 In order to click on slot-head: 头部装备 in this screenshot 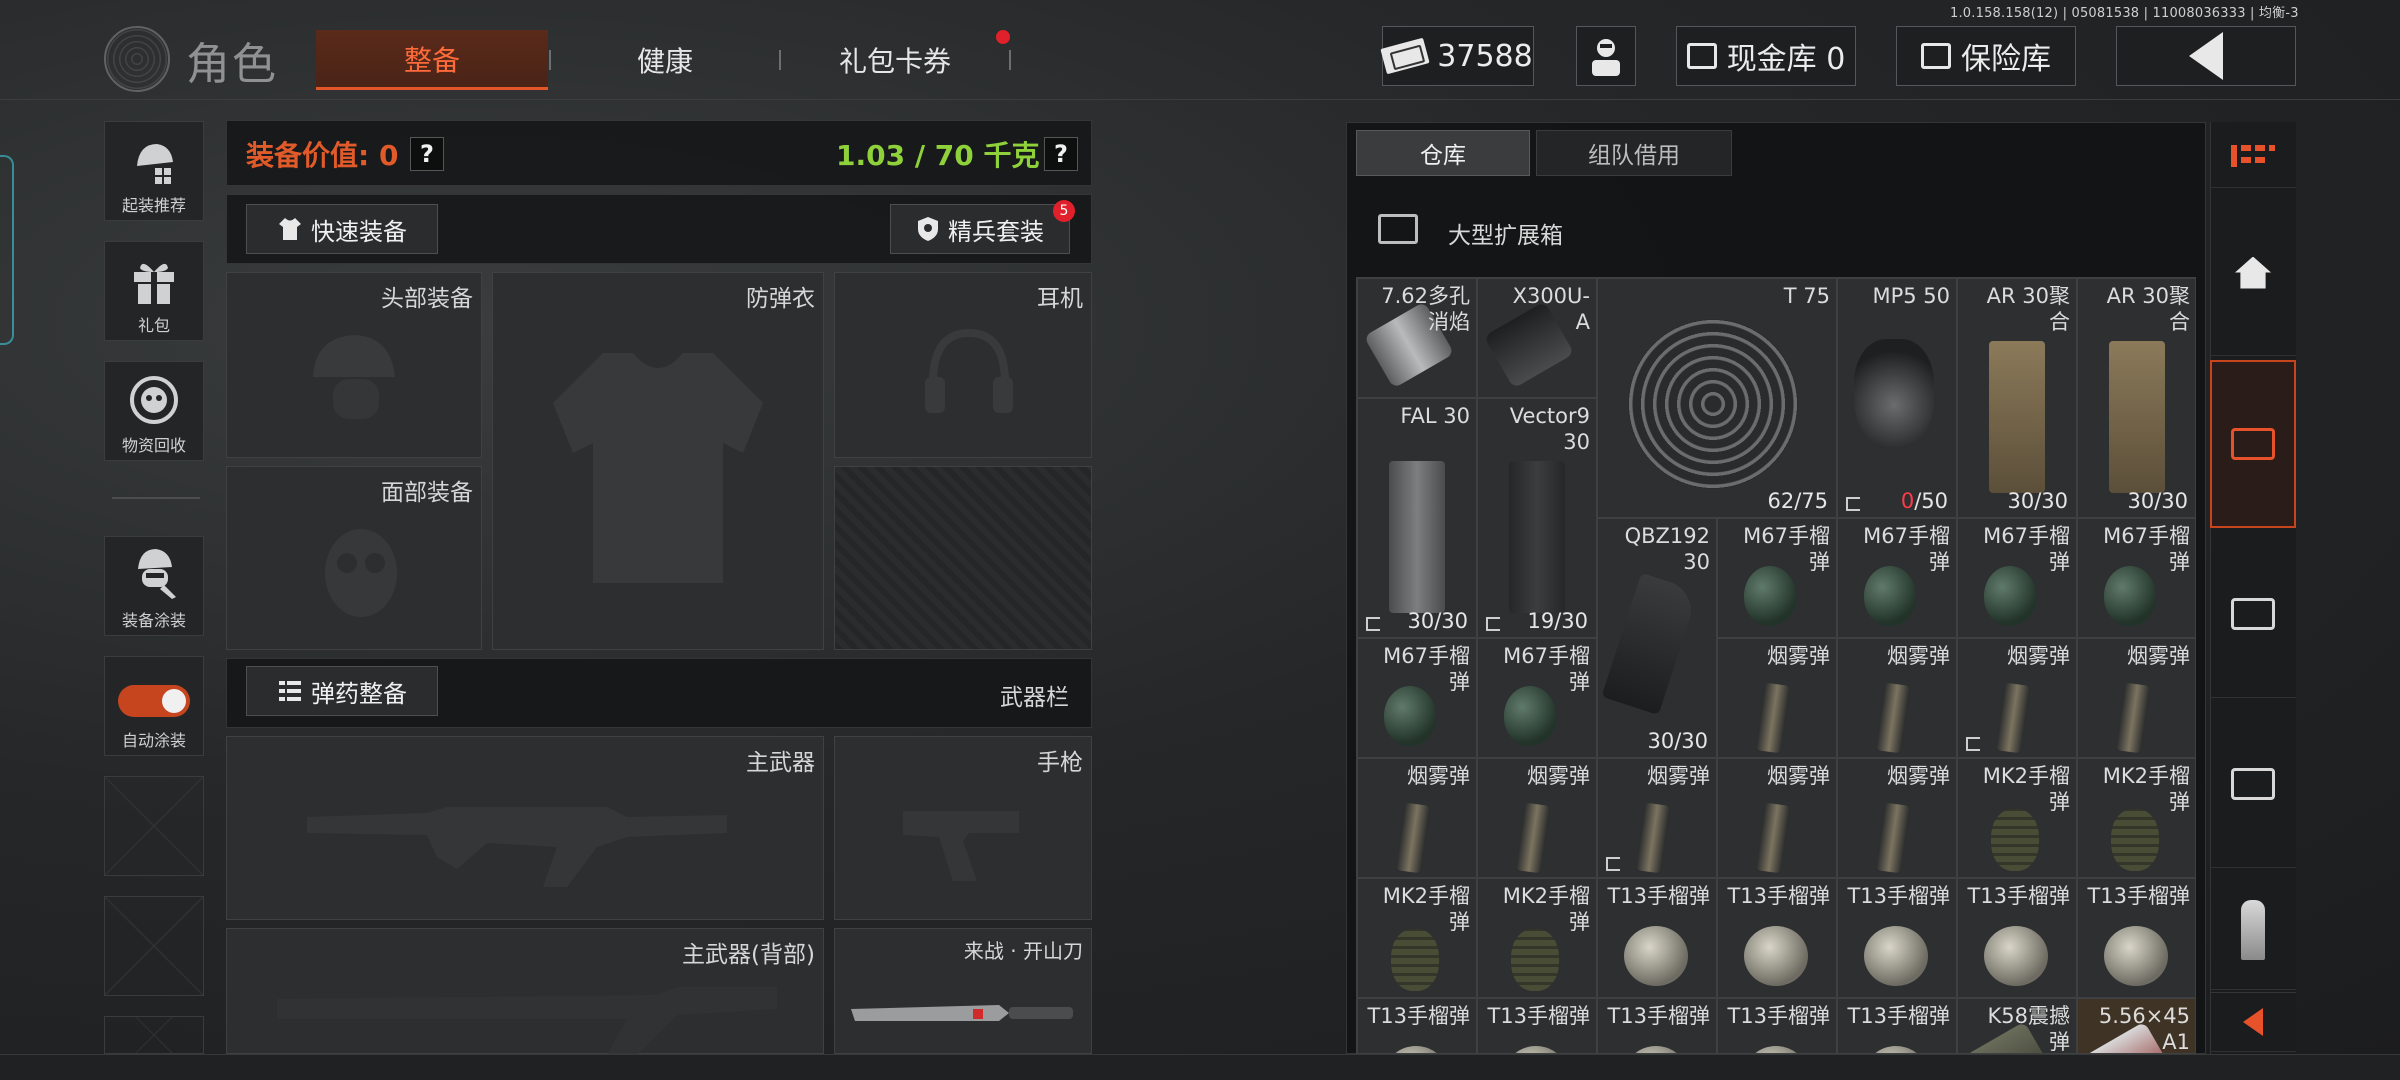, I will do `click(354, 365)`.